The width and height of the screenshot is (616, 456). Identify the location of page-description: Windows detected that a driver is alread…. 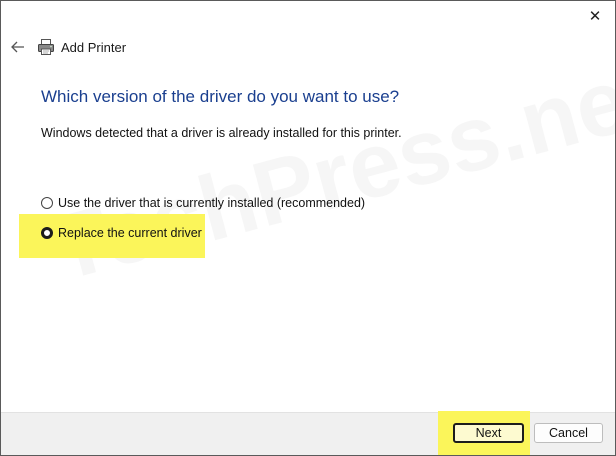
(221, 133).